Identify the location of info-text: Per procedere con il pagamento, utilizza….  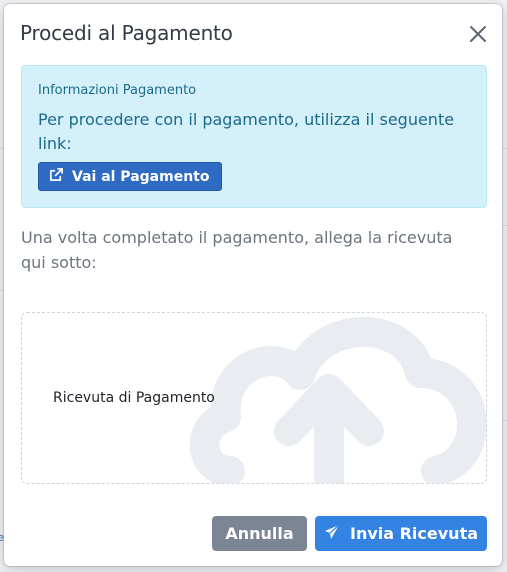
(246, 131).